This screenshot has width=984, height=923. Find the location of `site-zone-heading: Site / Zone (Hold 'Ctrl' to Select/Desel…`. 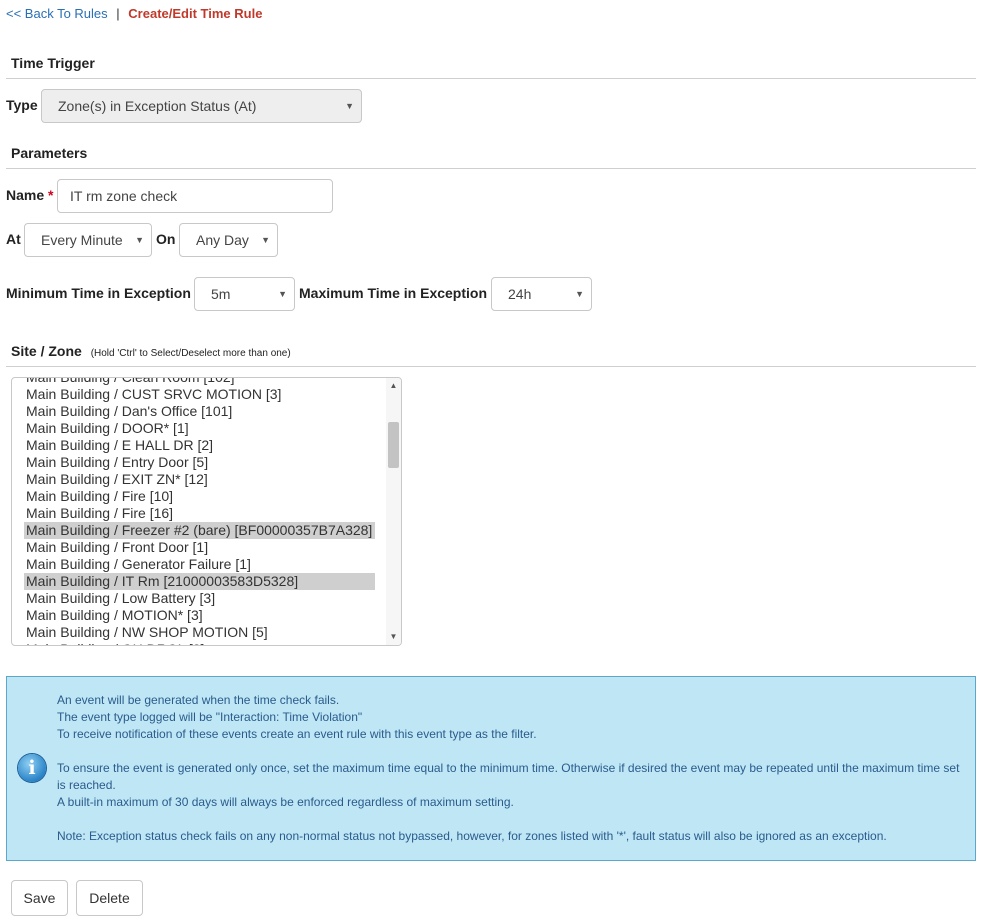

site-zone-heading: Site / Zone (Hold 'Ctrl' to Select/Desel… is located at coordinates (151, 351).